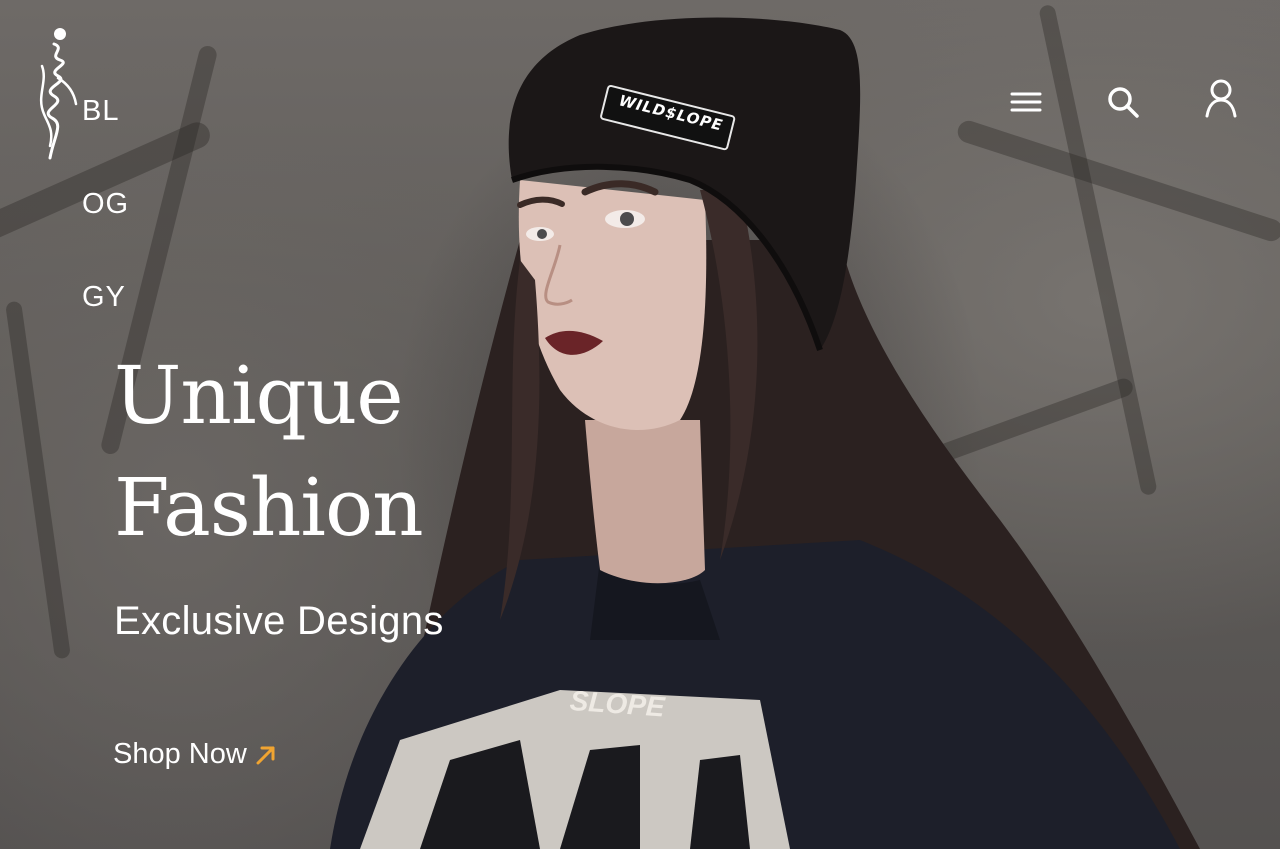  What do you see at coordinates (265, 755) in the screenshot?
I see `arrow-up-right-icon` at bounding box center [265, 755].